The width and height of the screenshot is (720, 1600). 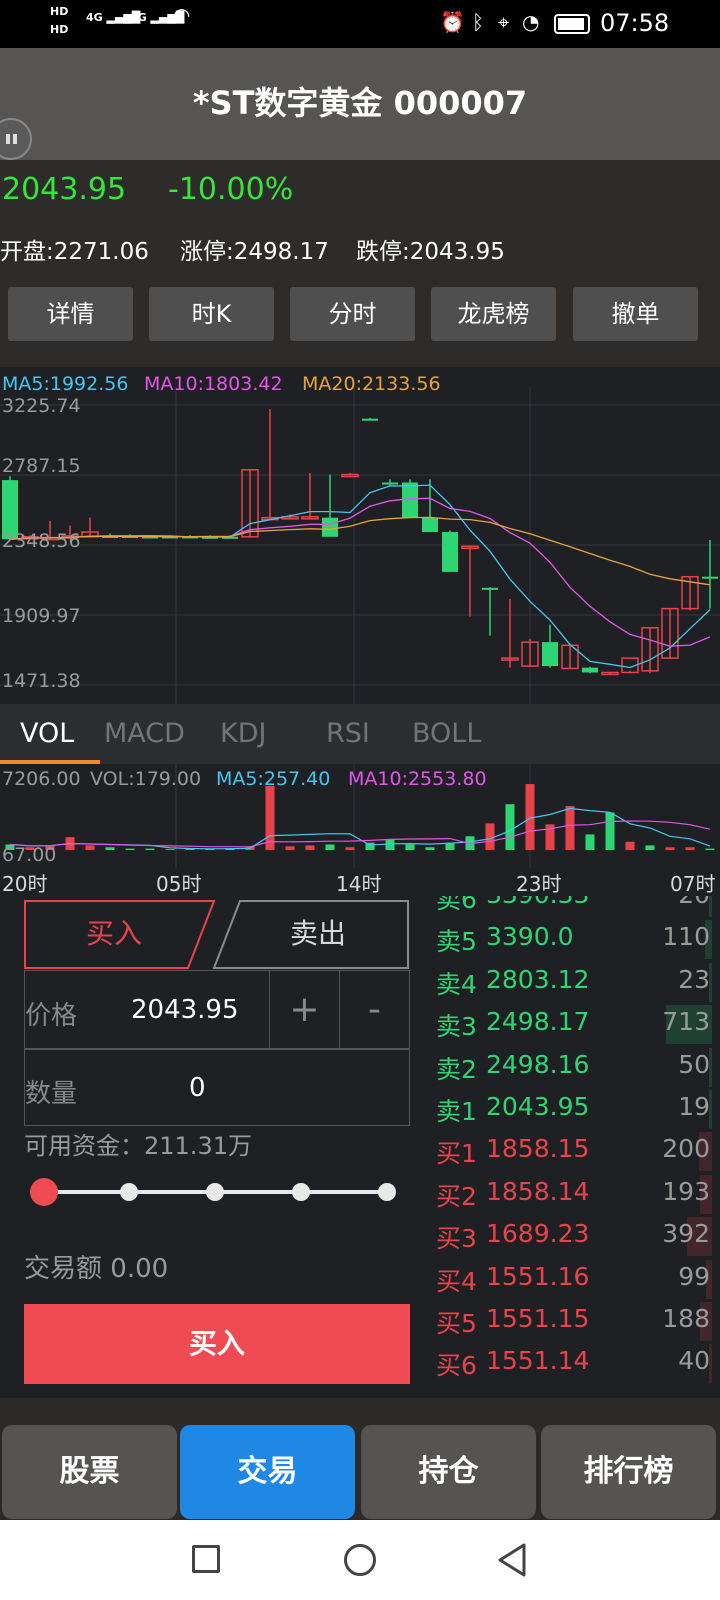 I want to click on home-icon, so click(x=360, y=1560).